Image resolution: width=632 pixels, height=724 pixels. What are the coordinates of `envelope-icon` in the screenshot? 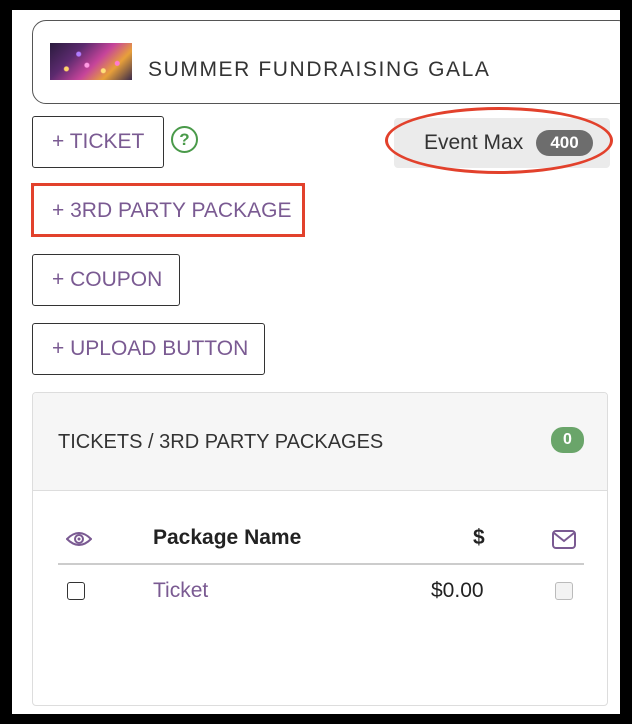 It's located at (564, 539).